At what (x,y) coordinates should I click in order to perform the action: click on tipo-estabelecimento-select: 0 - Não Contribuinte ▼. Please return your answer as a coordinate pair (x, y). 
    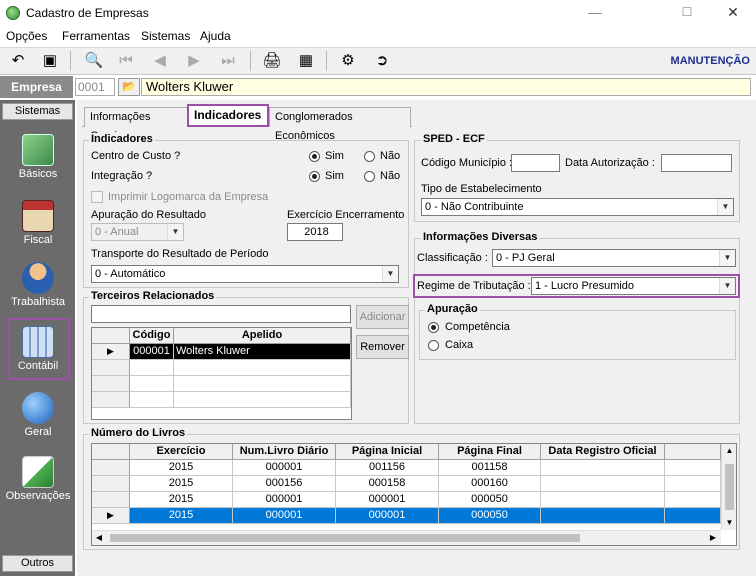
    Looking at the image, I should click on (577, 207).